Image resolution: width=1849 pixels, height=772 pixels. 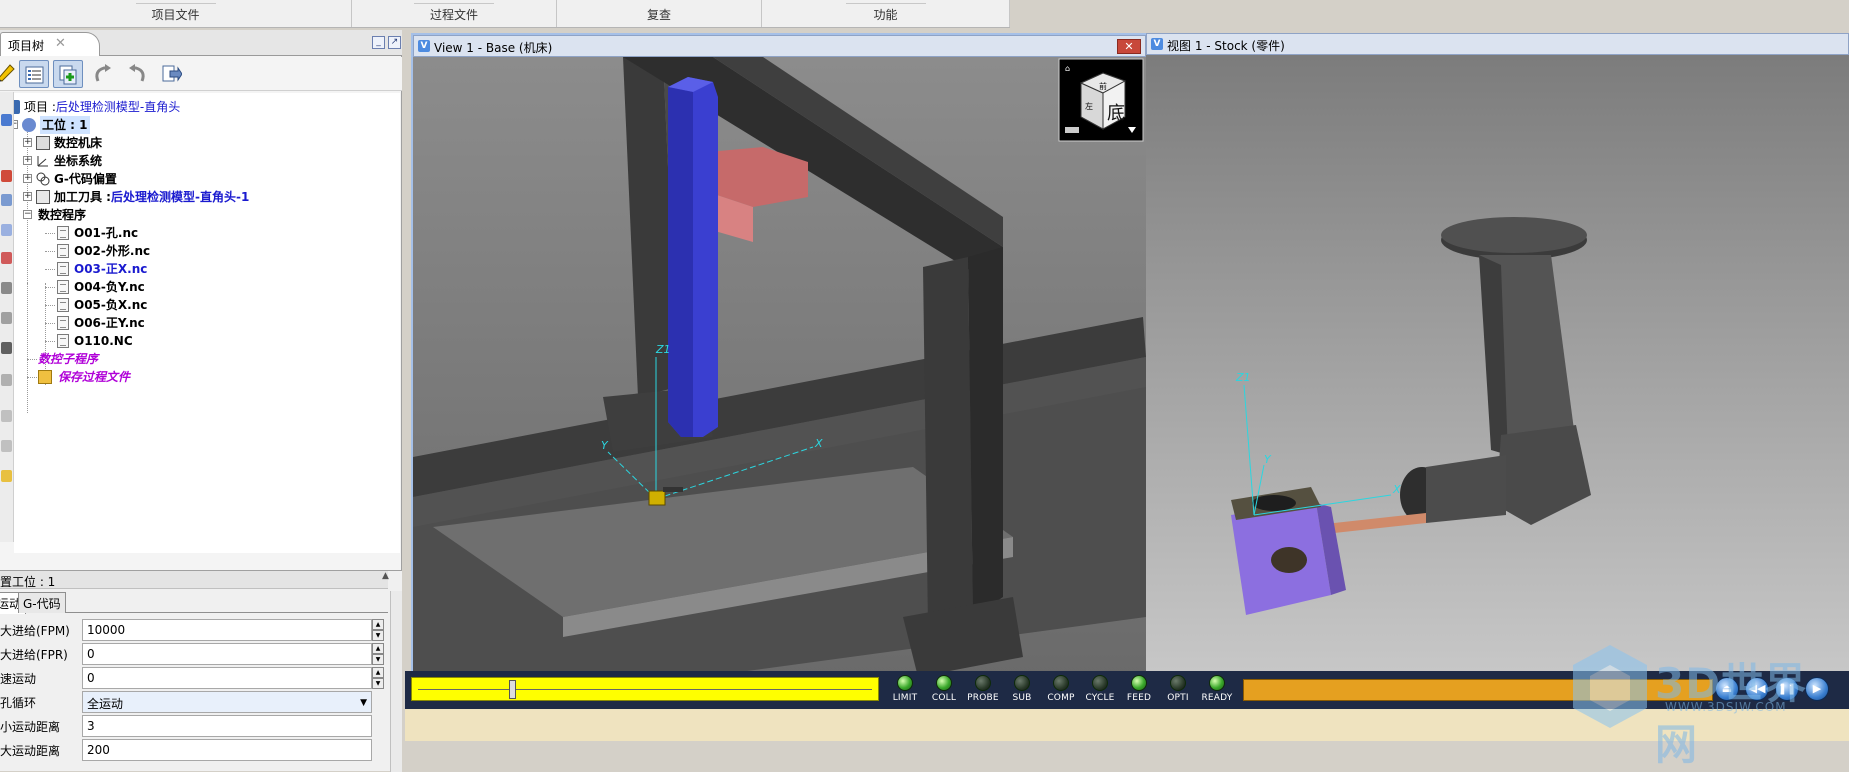 I want to click on ribbon-group-process-files: 过程文件, so click(x=454, y=13).